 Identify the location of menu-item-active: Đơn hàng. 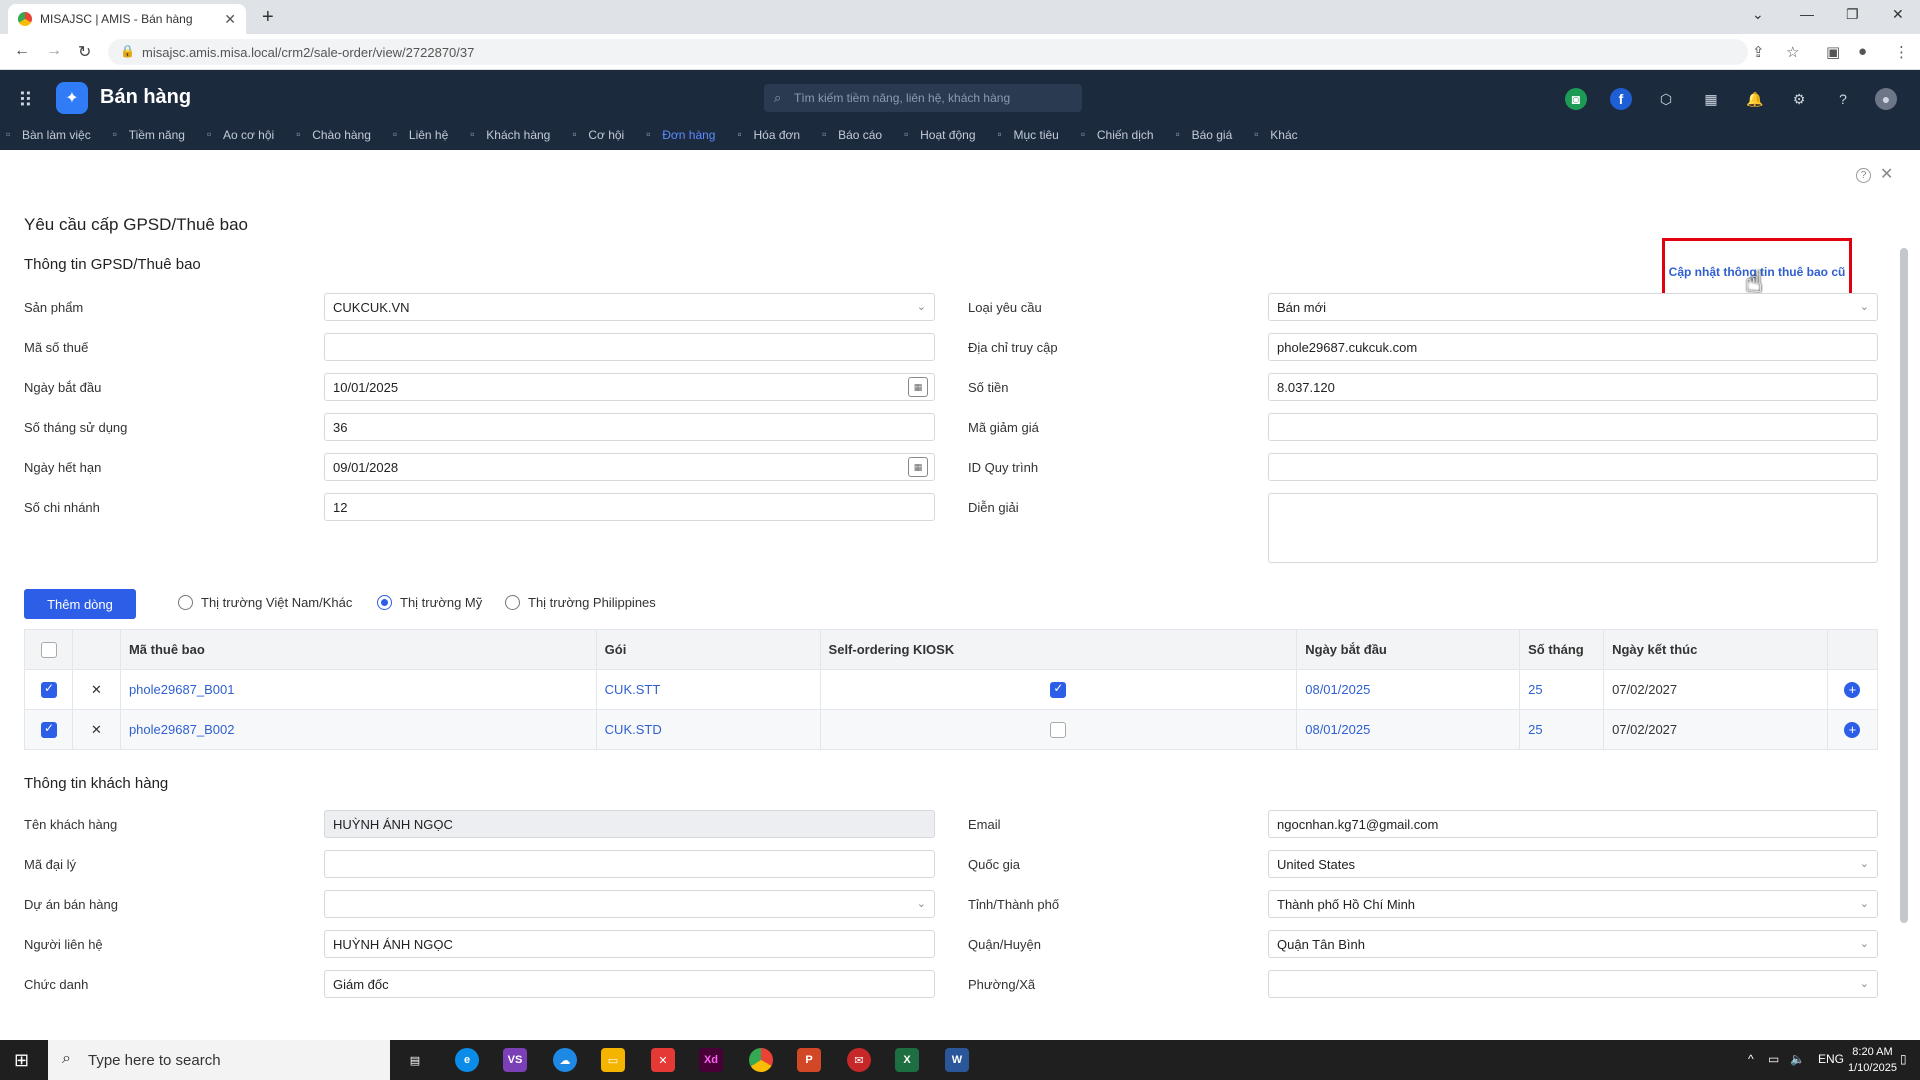
(685, 138).